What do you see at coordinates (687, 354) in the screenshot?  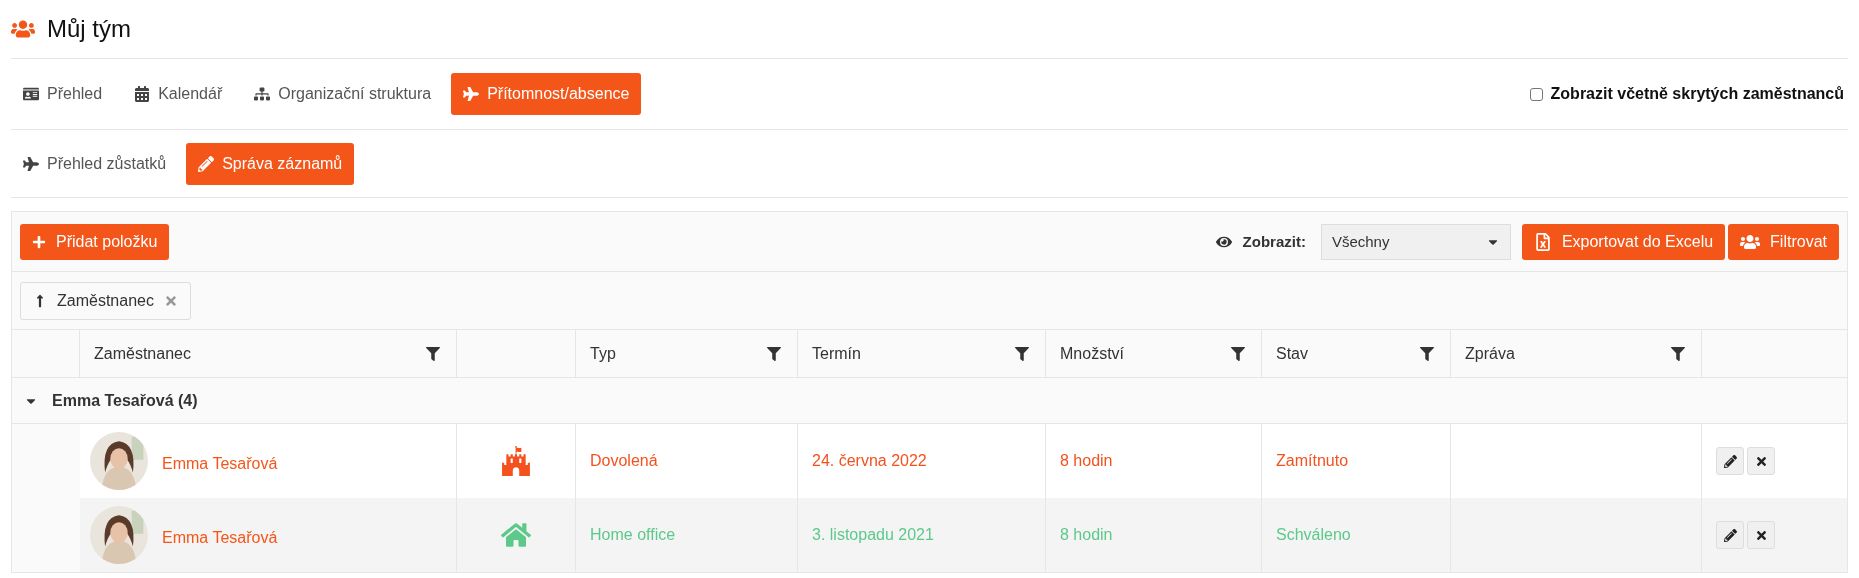 I see `column-header: Typ` at bounding box center [687, 354].